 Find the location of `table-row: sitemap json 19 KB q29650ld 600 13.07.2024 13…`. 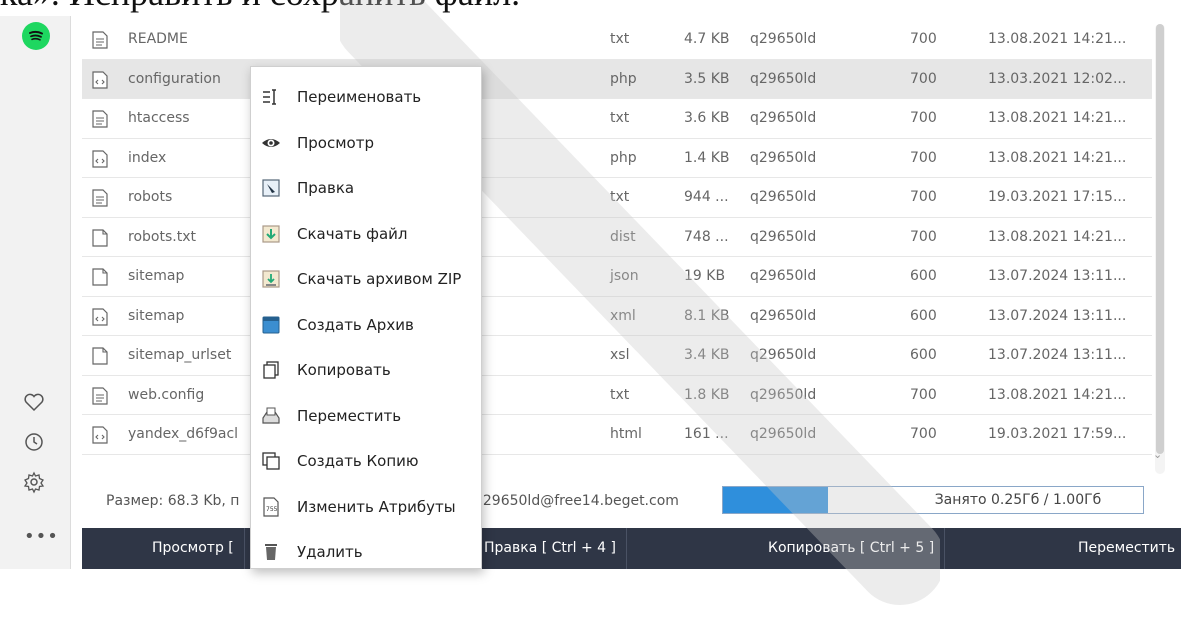

table-row: sitemap json 19 KB q29650ld 600 13.07.2024 13… is located at coordinates (617, 277).